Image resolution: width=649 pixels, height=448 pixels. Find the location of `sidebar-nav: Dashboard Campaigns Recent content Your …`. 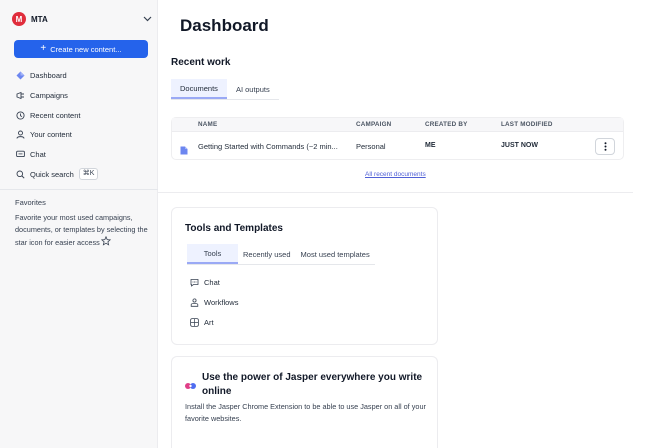

sidebar-nav: Dashboard Campaigns Recent content Your … is located at coordinates (82, 125).